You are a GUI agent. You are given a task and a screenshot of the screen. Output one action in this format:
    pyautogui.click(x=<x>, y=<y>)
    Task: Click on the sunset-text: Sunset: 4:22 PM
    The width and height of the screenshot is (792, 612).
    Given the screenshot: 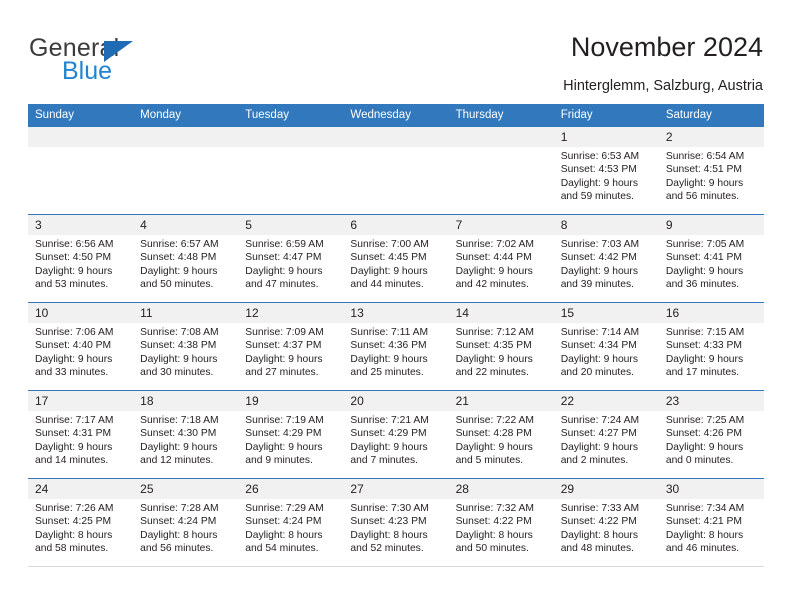 What is the action you would take?
    pyautogui.click(x=493, y=522)
    